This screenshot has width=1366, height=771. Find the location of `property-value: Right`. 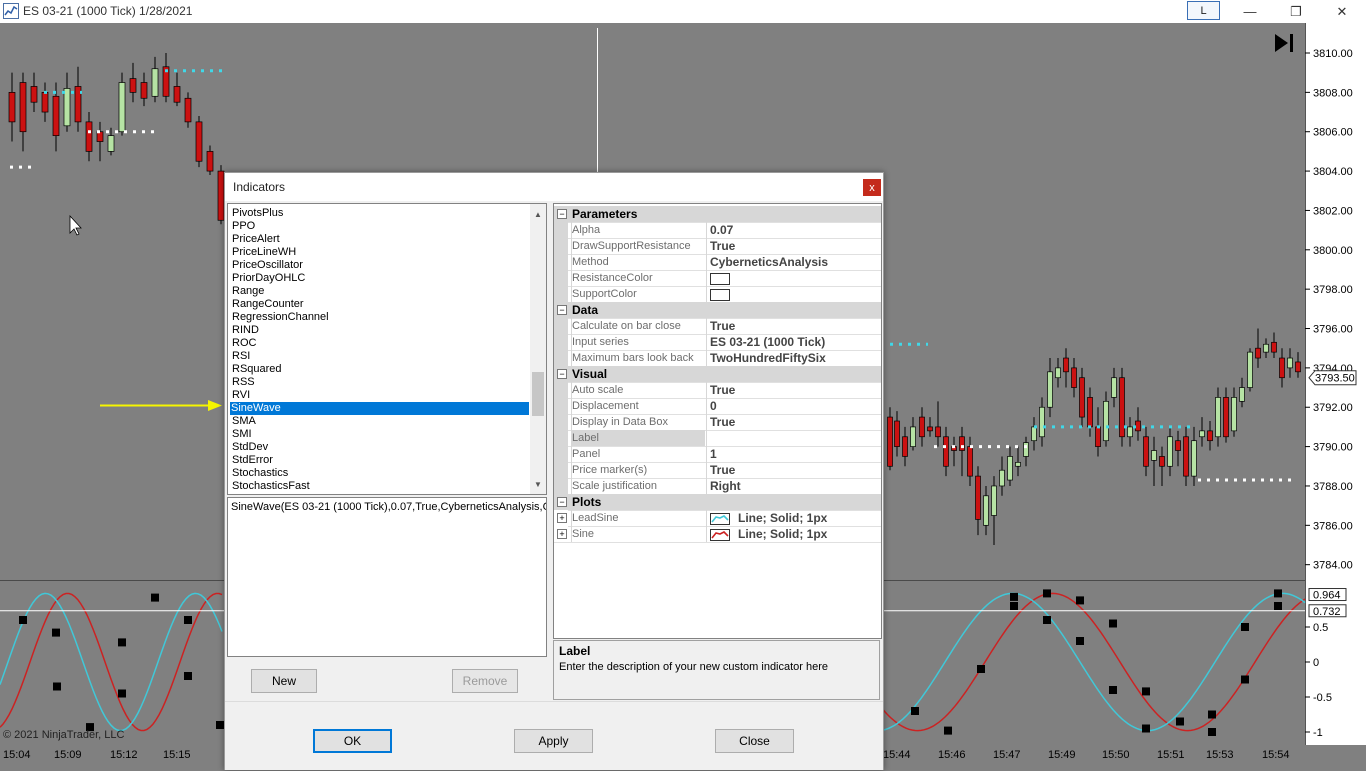

property-value: Right is located at coordinates (793, 486).